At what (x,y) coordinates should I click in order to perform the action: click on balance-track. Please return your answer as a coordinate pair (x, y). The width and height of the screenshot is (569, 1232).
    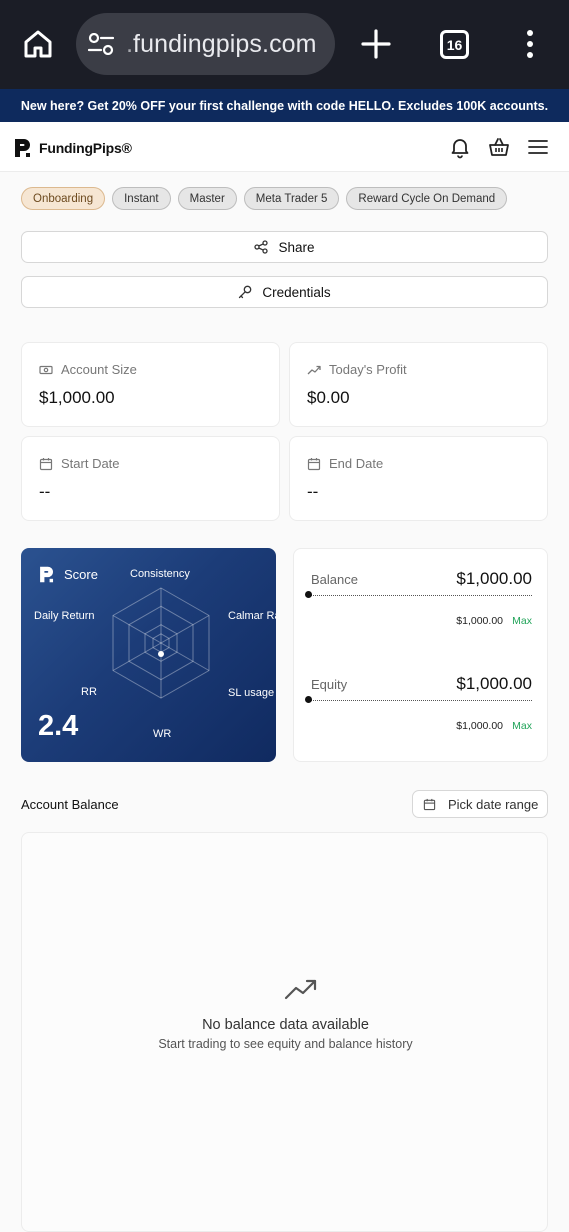
    Looking at the image, I should click on (421, 595).